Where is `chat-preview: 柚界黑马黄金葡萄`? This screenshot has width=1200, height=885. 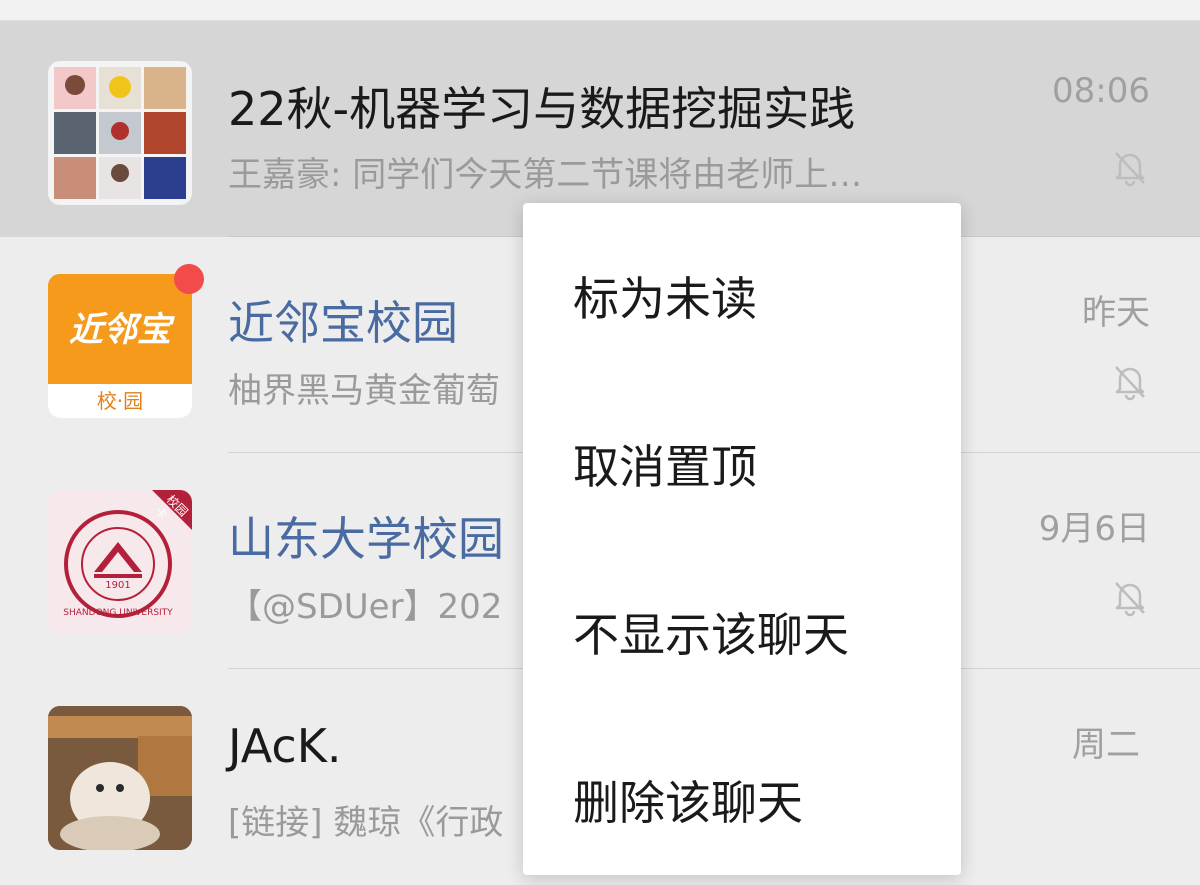 chat-preview: 柚界黑马黄金葡萄 is located at coordinates (364, 391).